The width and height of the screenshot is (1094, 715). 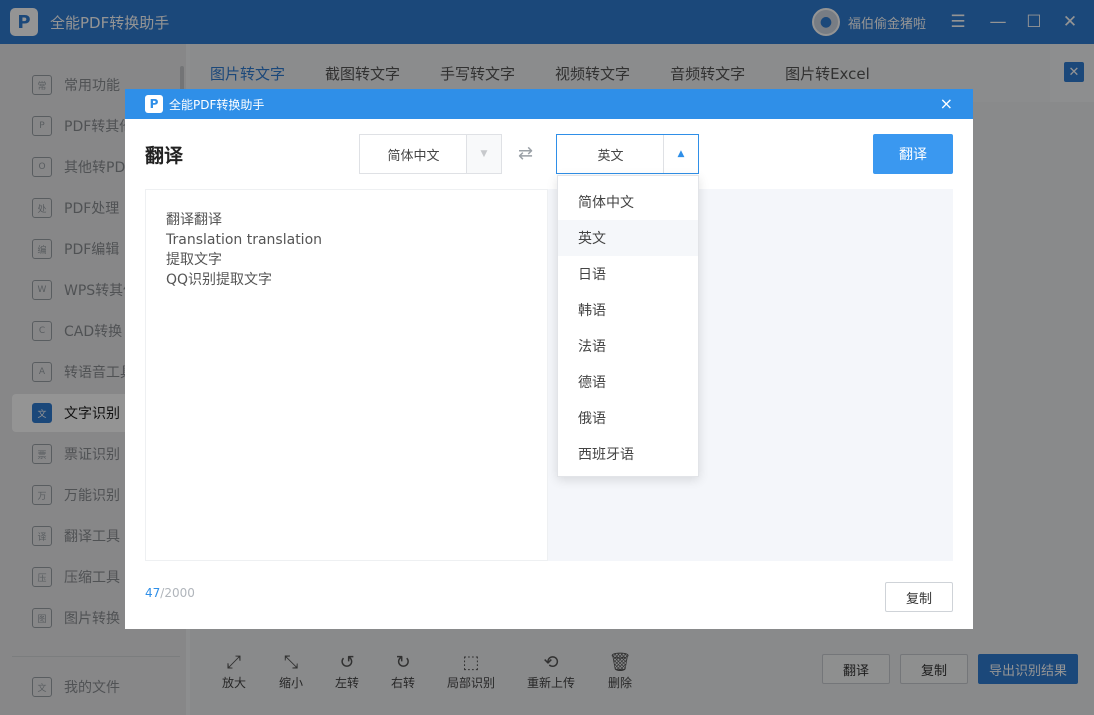 I want to click on translate-button: 翻译, so click(x=913, y=154).